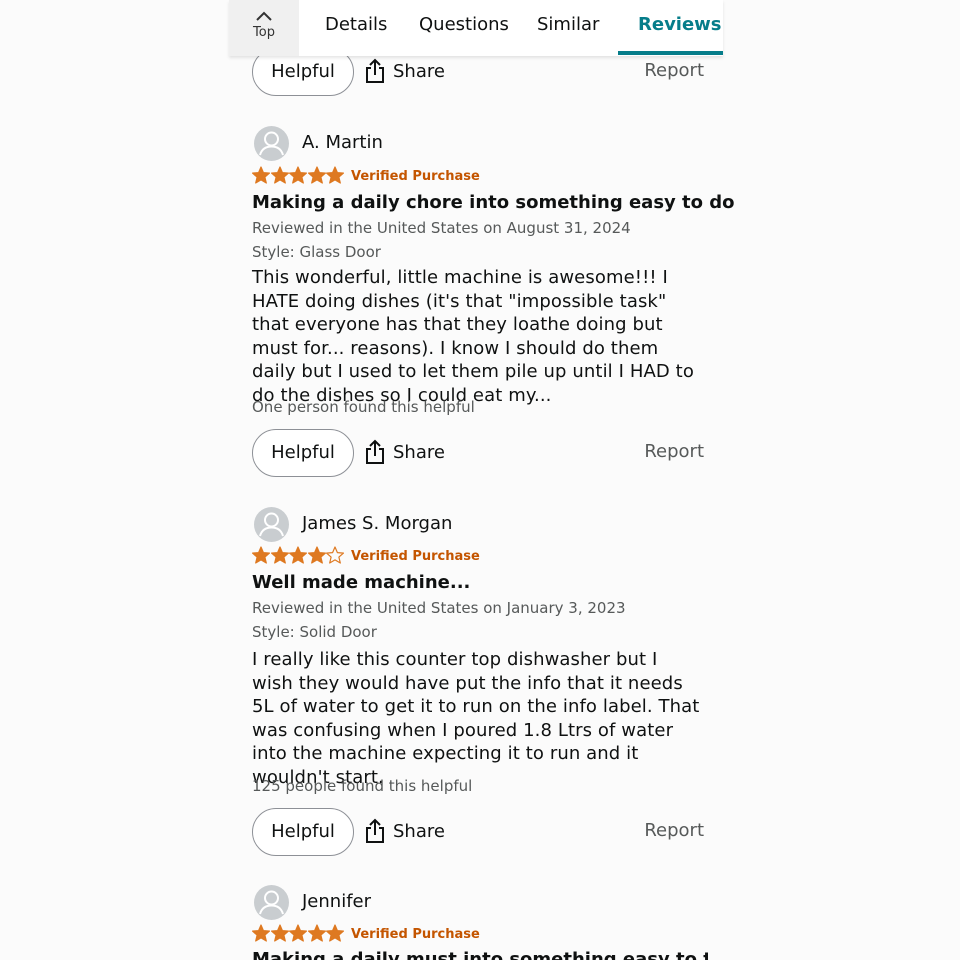 The width and height of the screenshot is (960, 960). I want to click on tab-similar: Similar, so click(568, 24).